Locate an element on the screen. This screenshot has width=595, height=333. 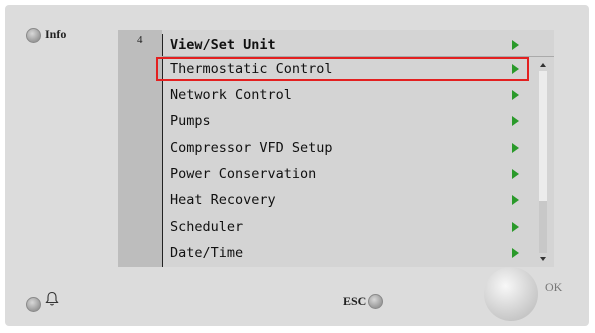
menu-item-date-time: Date/Time is located at coordinates (206, 253).